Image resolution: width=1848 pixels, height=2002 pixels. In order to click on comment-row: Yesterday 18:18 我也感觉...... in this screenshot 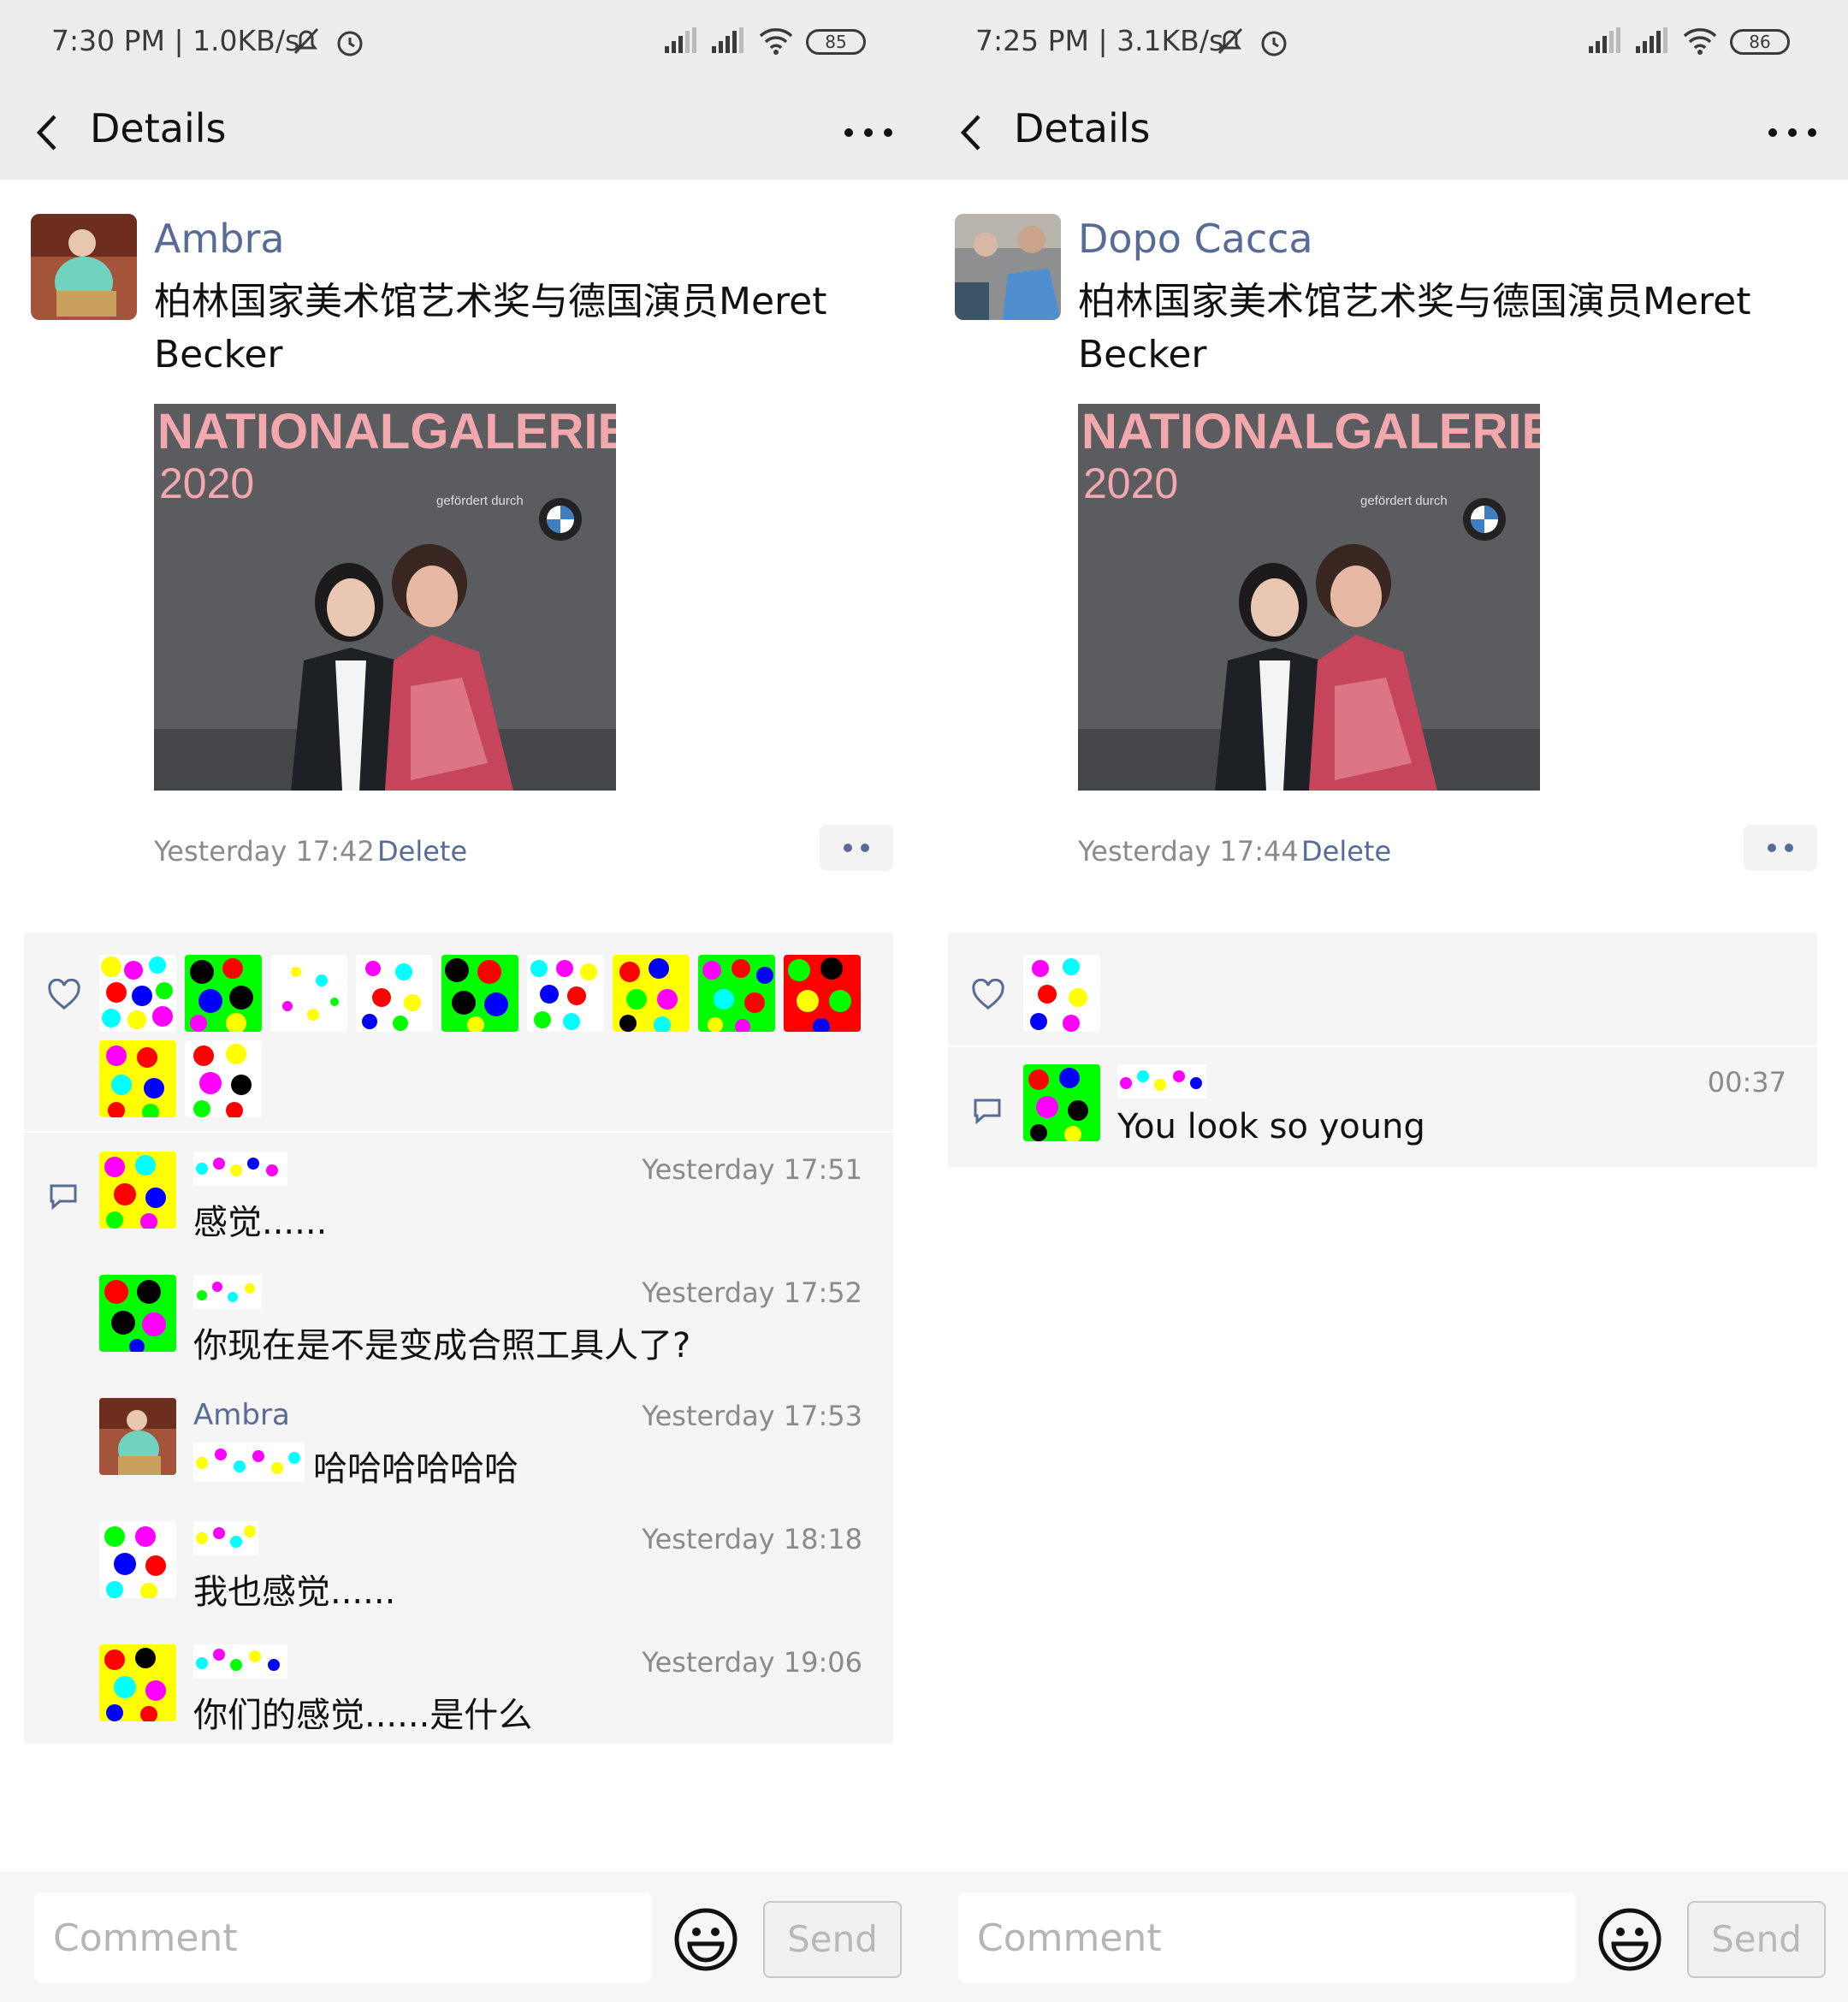, I will do `click(489, 1581)`.